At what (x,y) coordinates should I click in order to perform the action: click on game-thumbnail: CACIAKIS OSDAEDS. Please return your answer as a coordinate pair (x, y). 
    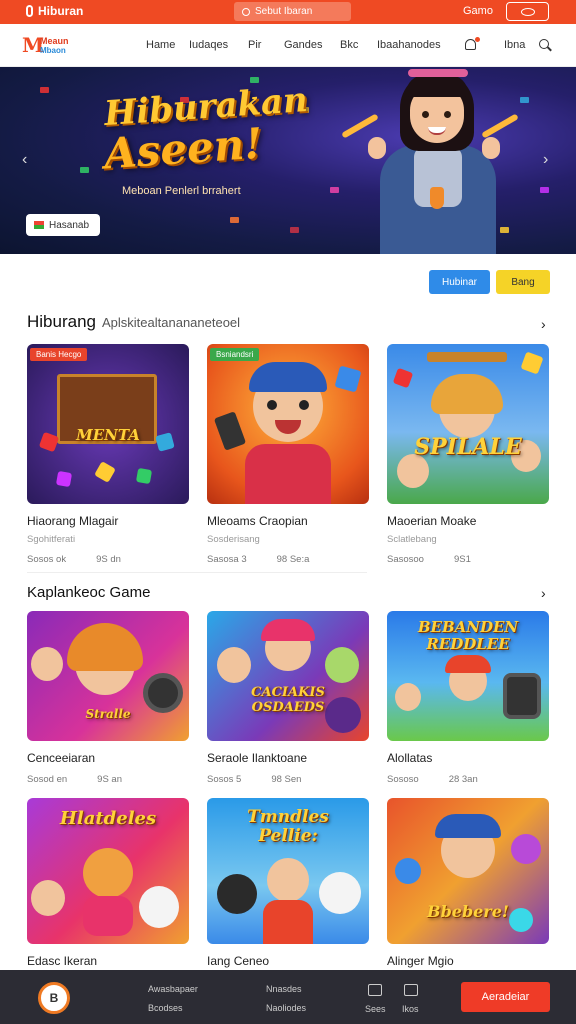
    Looking at the image, I should click on (288, 676).